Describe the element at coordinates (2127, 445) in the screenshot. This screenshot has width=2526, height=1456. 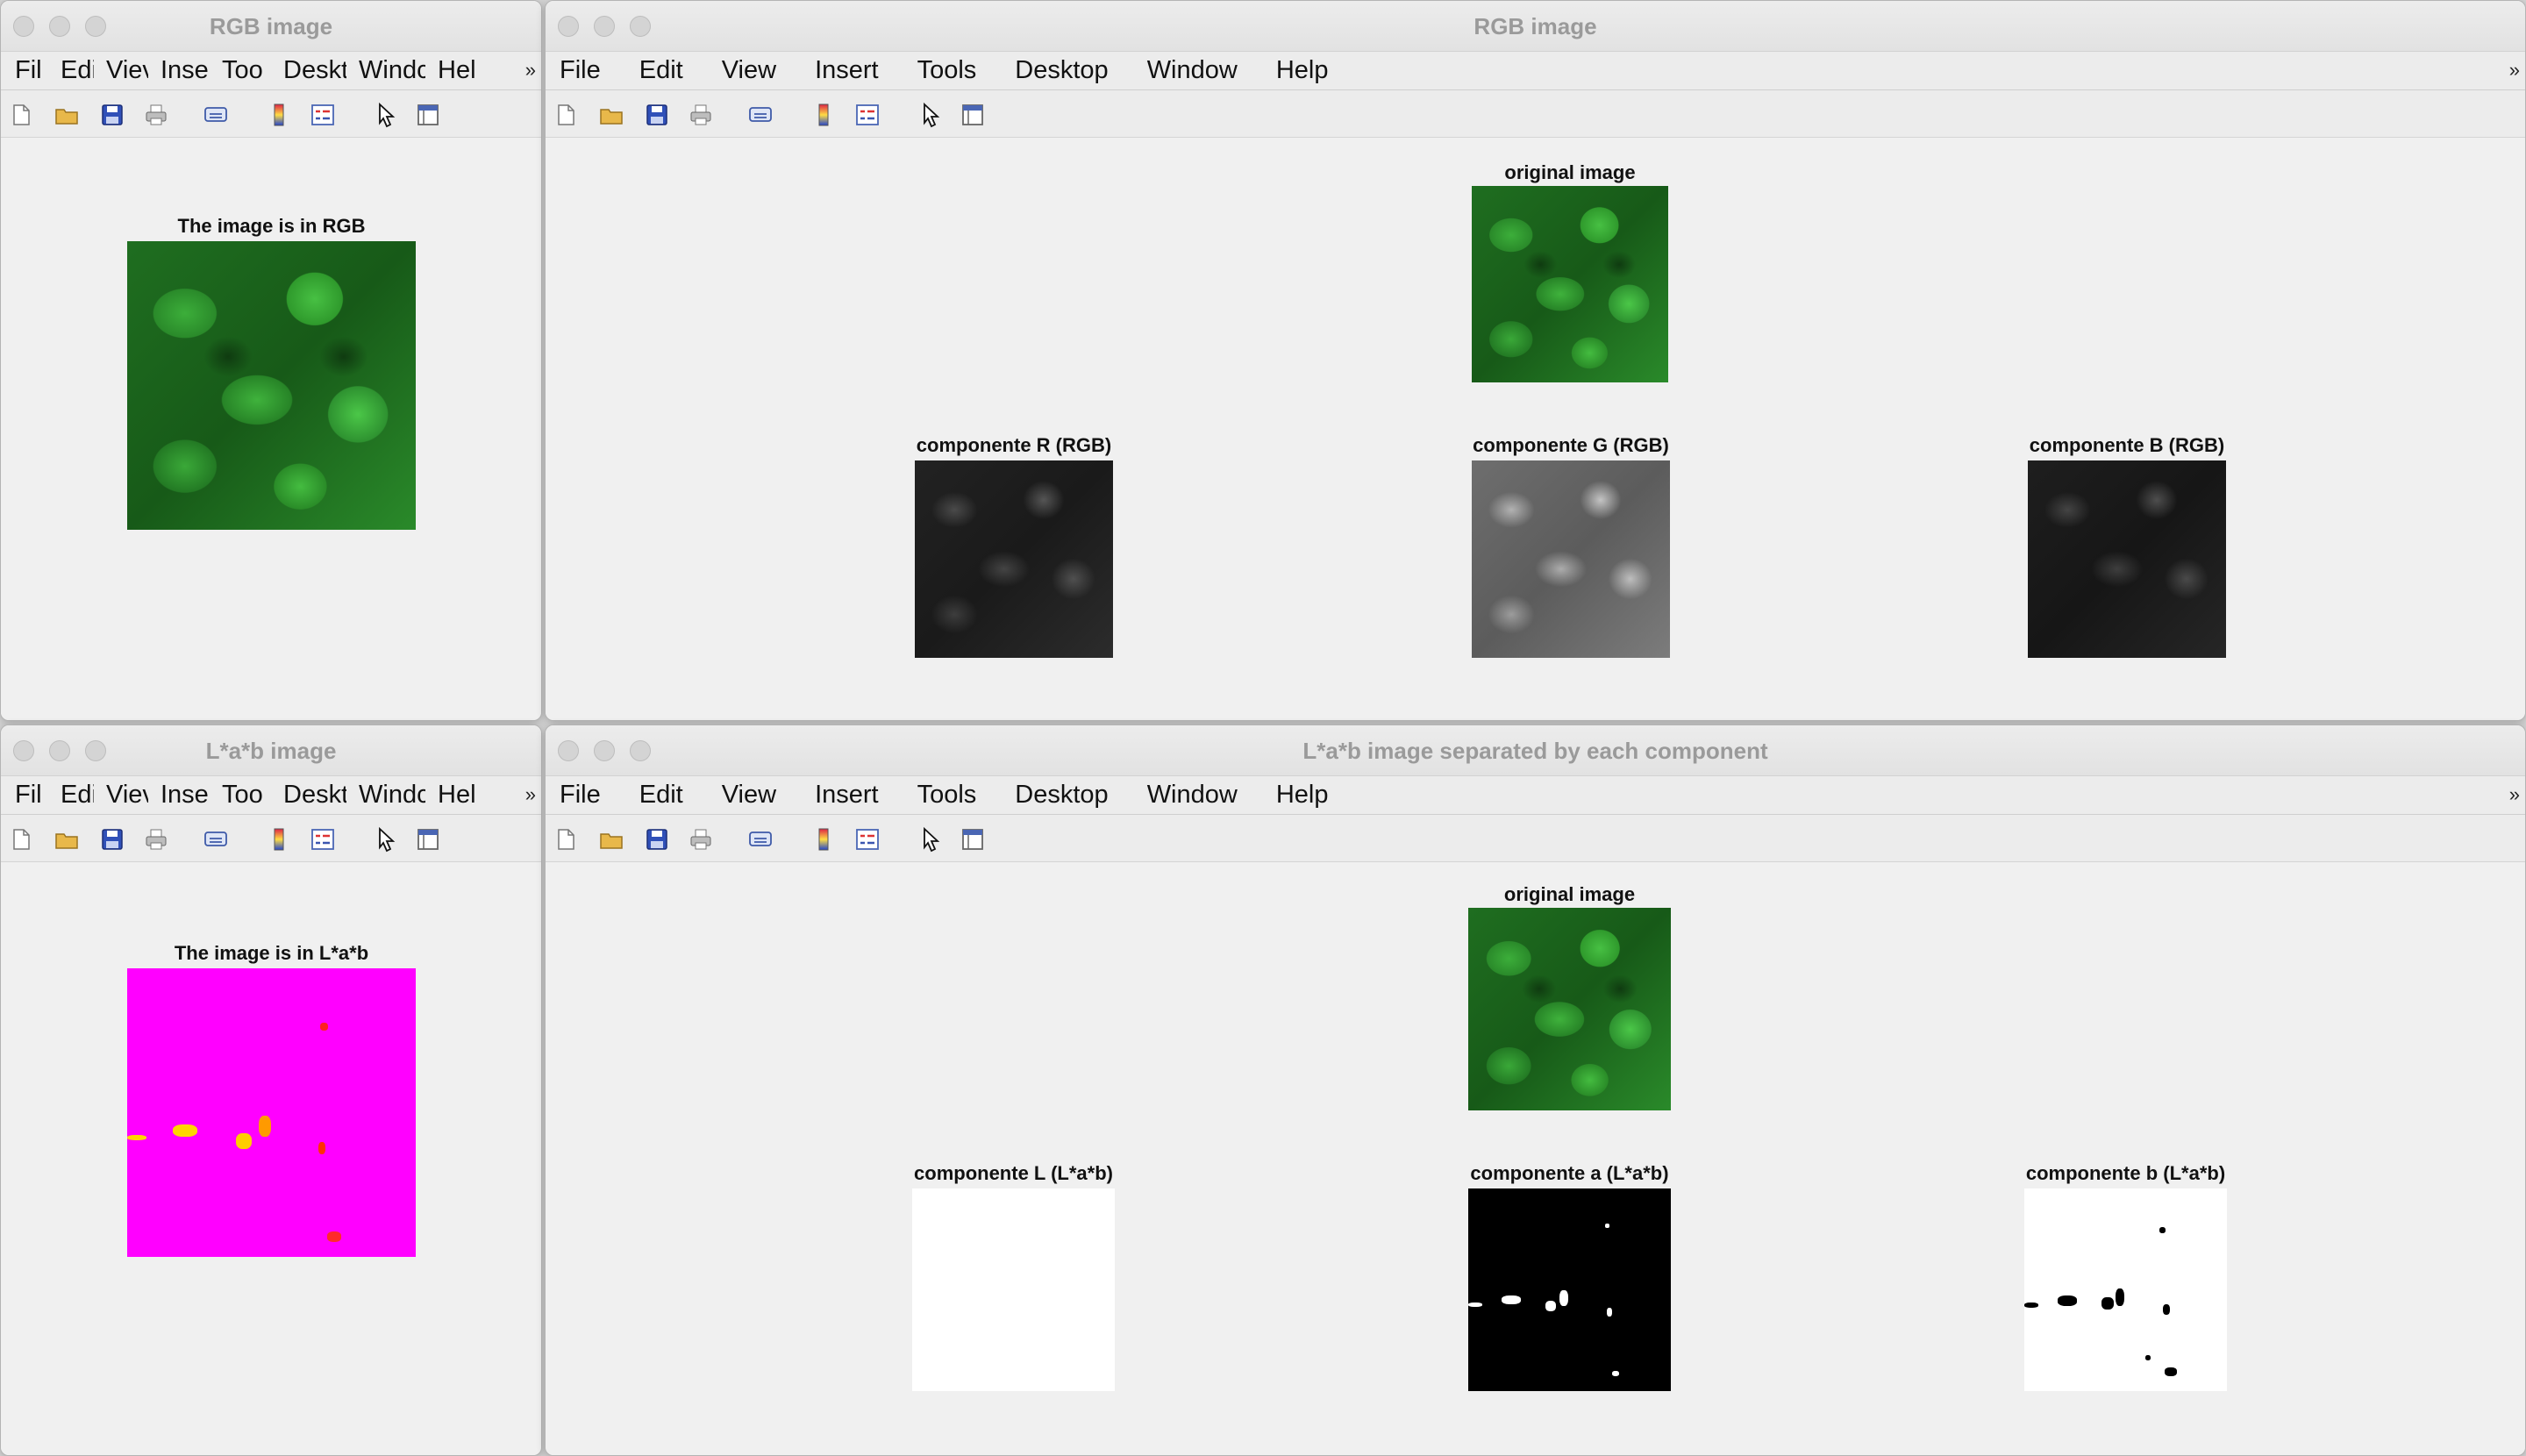
I see `axes-title: componente B (RGB)` at that location.